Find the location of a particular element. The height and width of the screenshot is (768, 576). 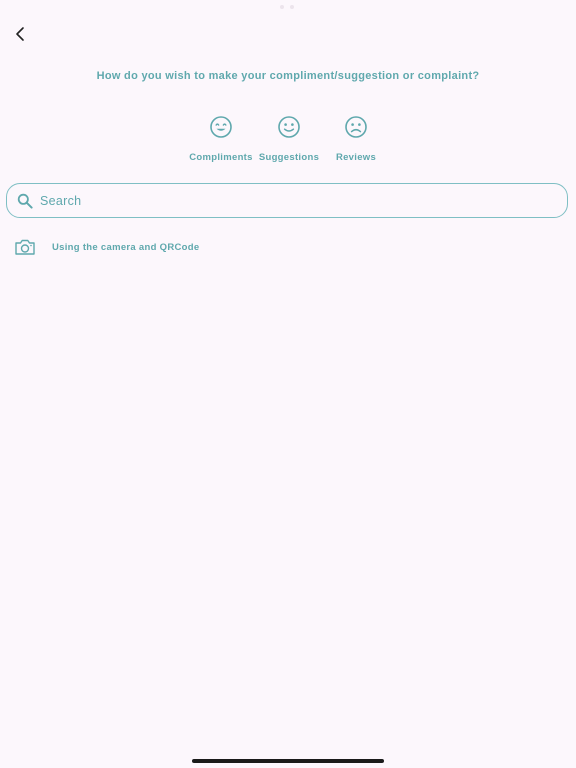

choice-compliments: Compliments is located at coordinates (221, 138).